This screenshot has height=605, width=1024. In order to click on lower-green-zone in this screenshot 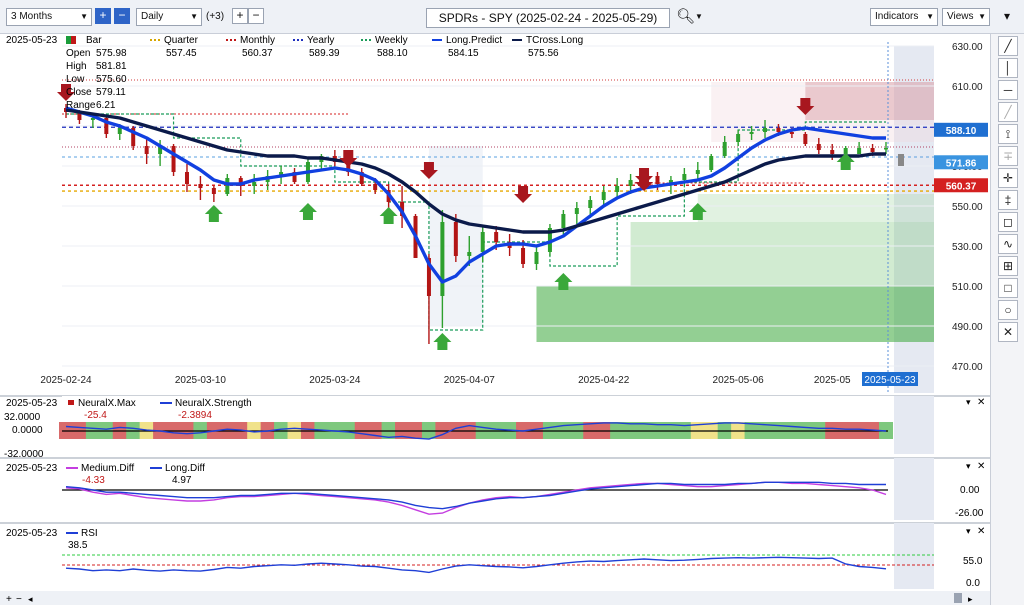, I will do `click(735, 314)`.